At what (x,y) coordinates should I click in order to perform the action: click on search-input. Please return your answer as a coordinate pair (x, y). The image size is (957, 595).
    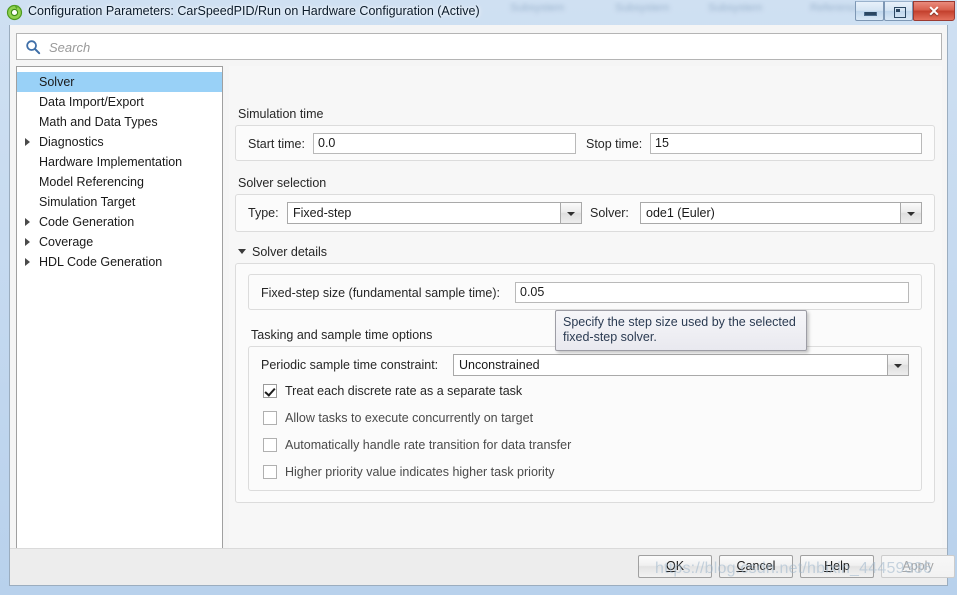
    Looking at the image, I should click on (489, 47).